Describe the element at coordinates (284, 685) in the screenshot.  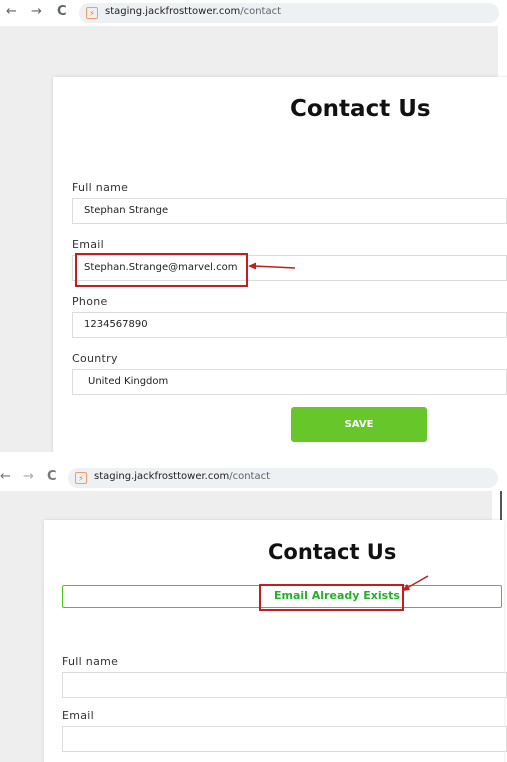
I see `fullname-field` at that location.